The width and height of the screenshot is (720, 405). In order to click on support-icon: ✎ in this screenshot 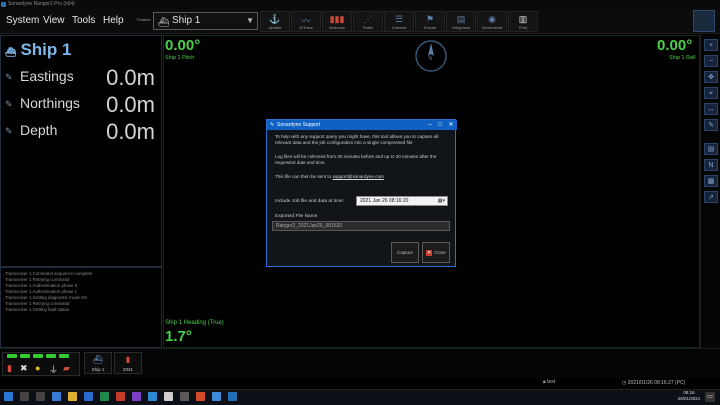, I will do `click(272, 125)`.